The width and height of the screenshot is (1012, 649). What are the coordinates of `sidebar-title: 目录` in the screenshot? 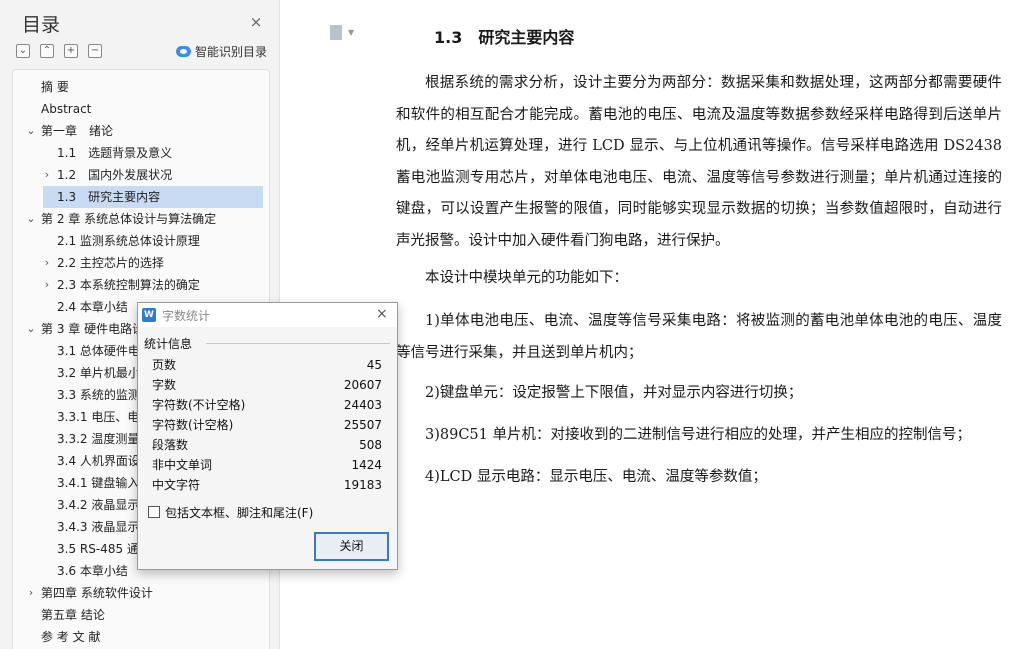 It's located at (41, 25).